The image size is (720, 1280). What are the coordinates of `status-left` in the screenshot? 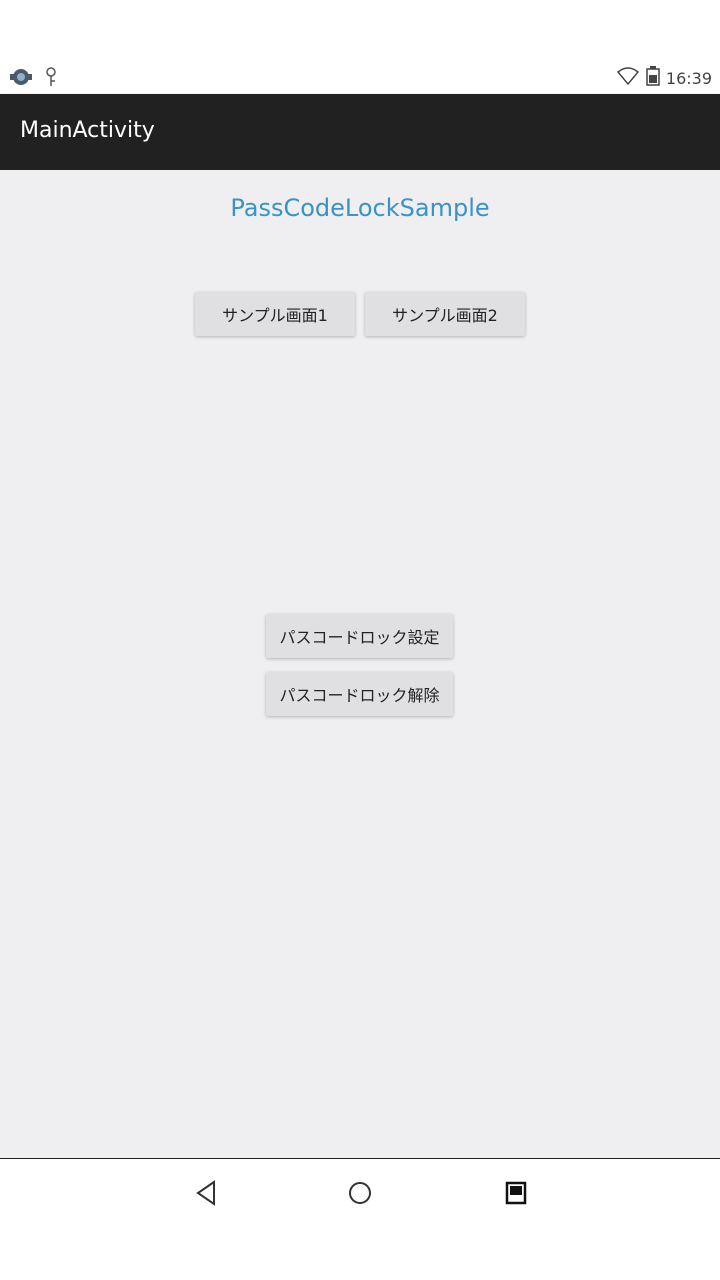 It's located at (37, 77).